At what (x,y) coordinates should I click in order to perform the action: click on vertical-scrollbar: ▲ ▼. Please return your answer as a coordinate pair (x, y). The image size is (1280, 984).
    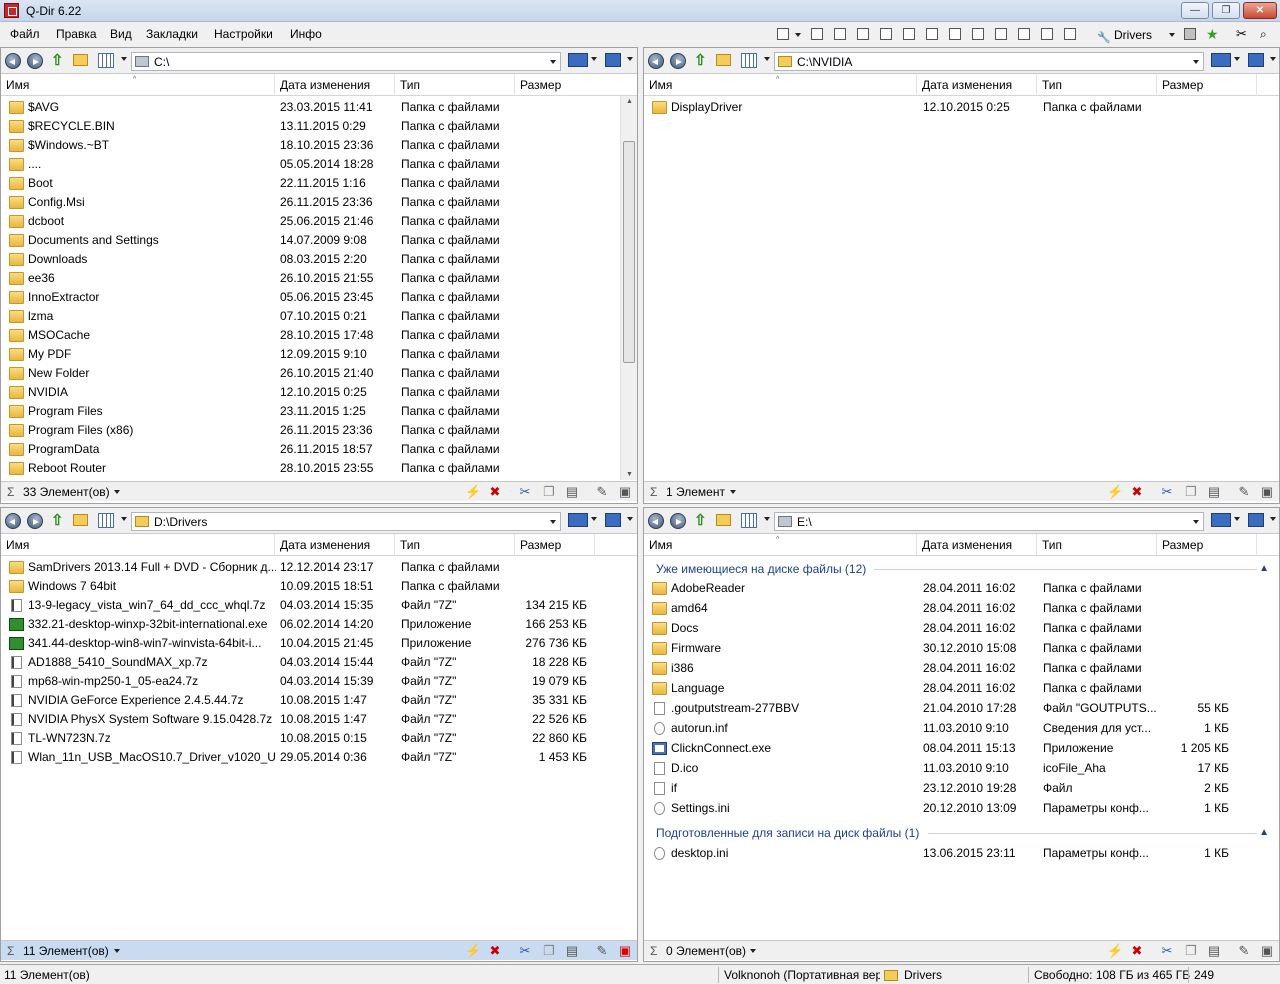
    Looking at the image, I should click on (628, 288).